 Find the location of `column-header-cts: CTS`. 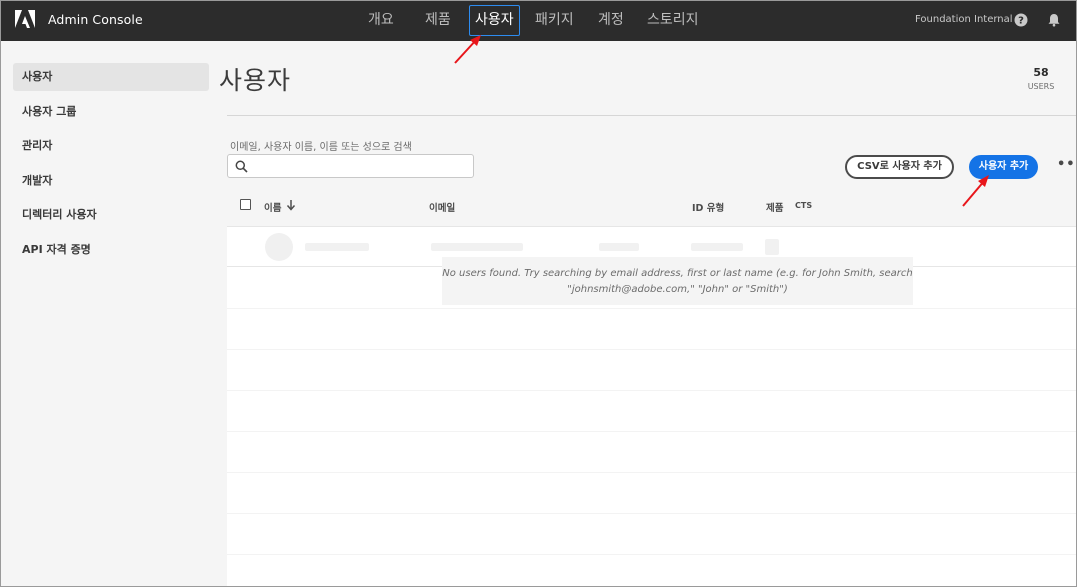

column-header-cts: CTS is located at coordinates (803, 205).